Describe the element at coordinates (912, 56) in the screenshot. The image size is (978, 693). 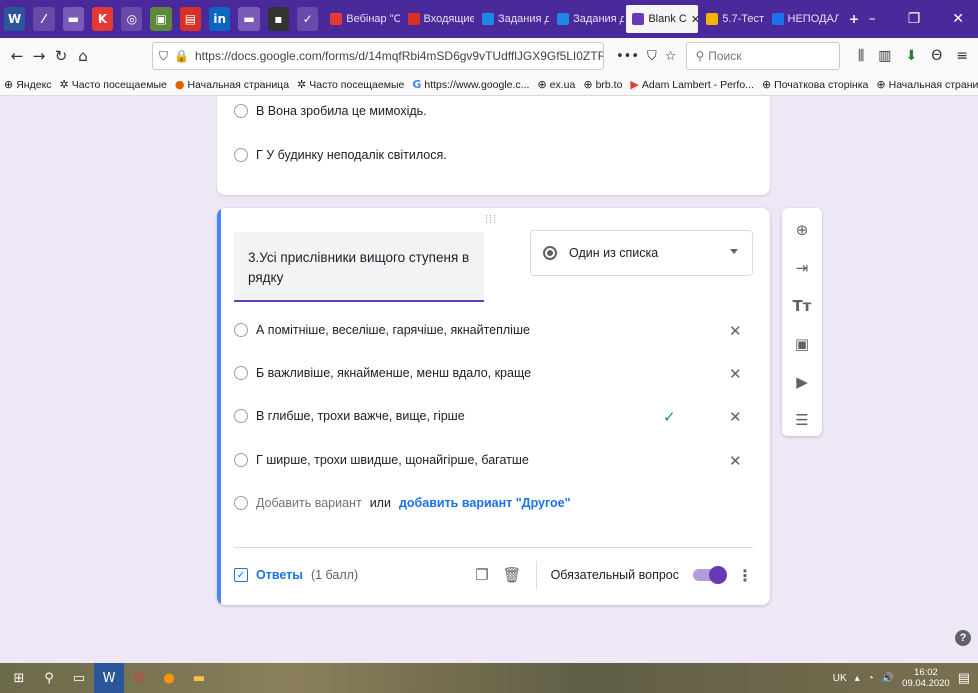
I see `extension-icon: ⬇` at that location.